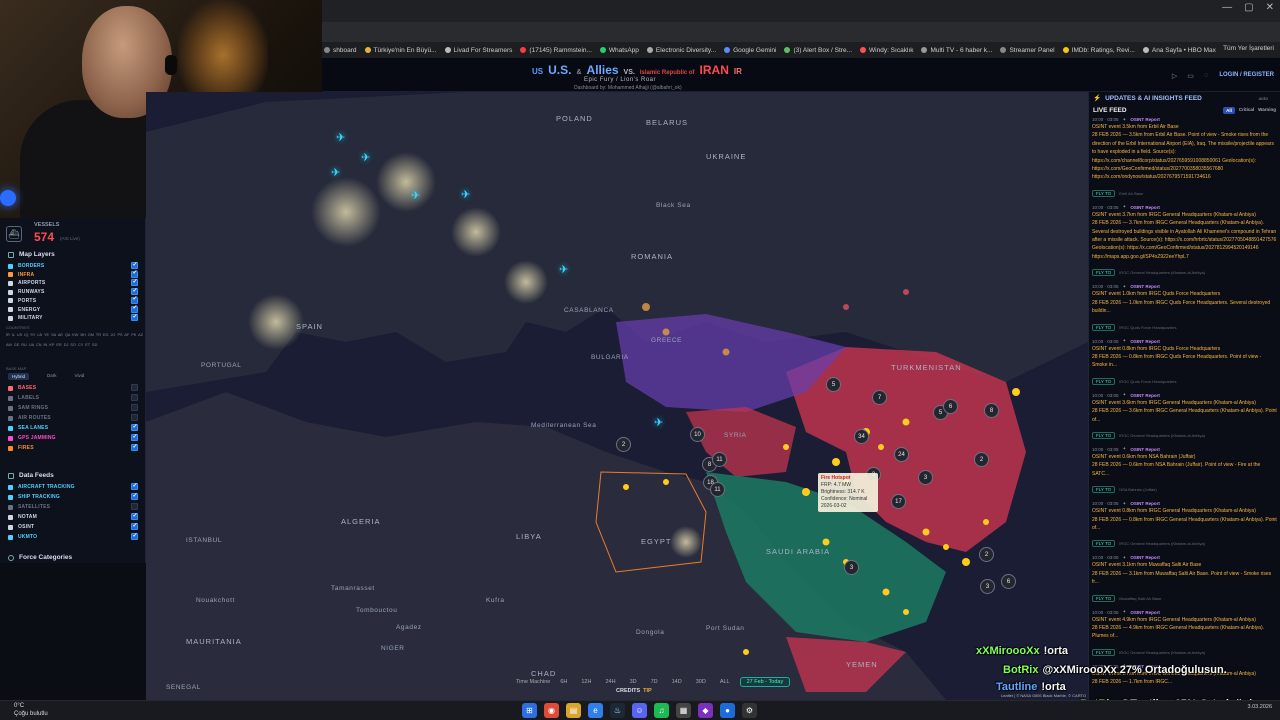 The image size is (1280, 720). I want to click on map-cluster-marker: 24, so click(901, 454).